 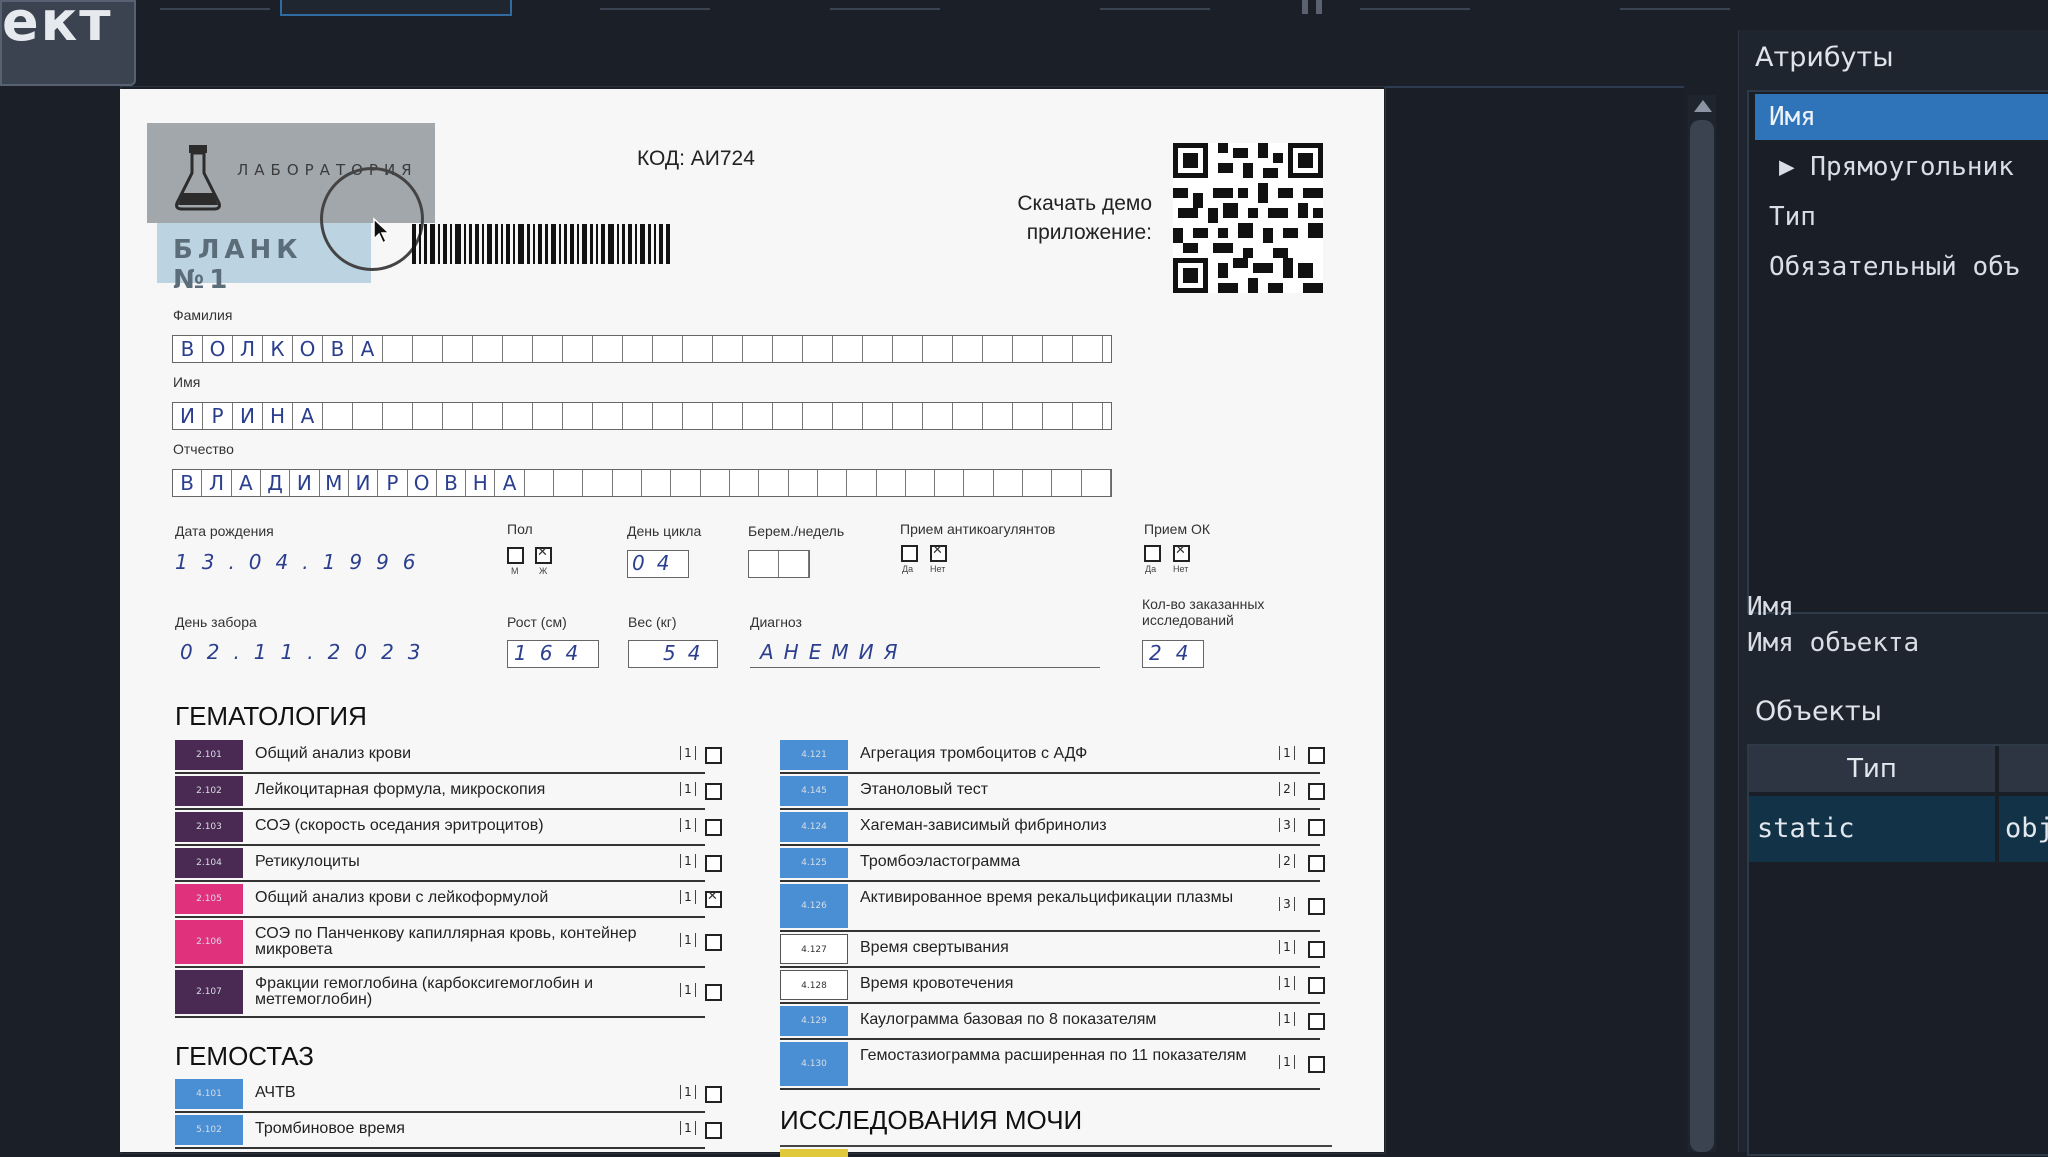 What do you see at coordinates (368, 349) in the screenshot?
I see `surname-char: А` at bounding box center [368, 349].